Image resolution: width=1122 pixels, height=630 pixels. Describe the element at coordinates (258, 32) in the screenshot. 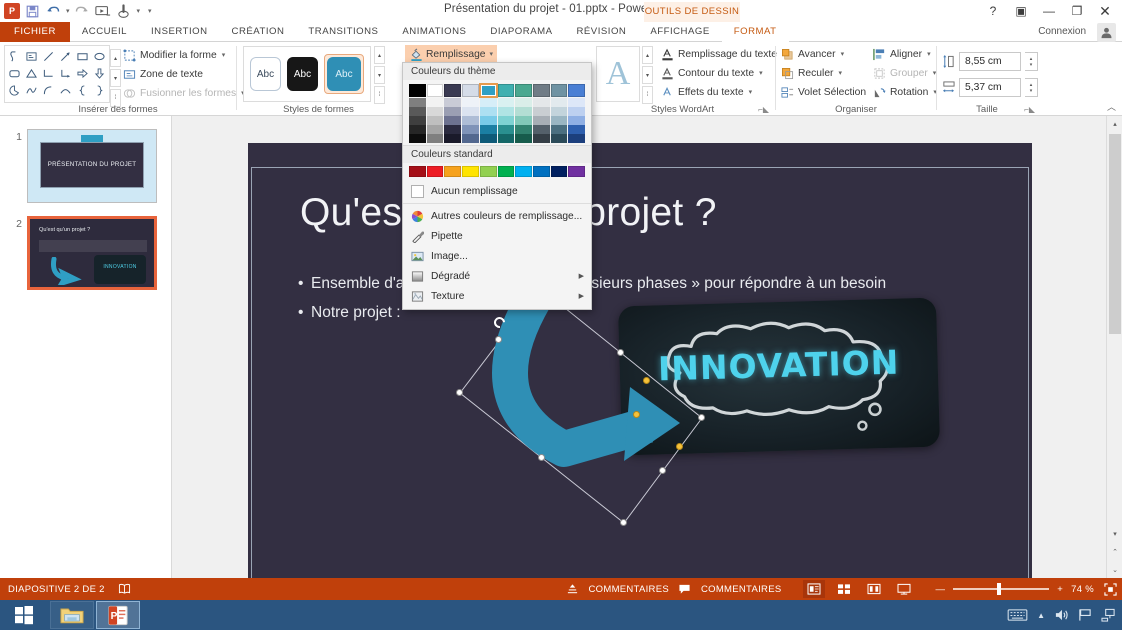

I see `tab-creation: CRÉATION` at that location.